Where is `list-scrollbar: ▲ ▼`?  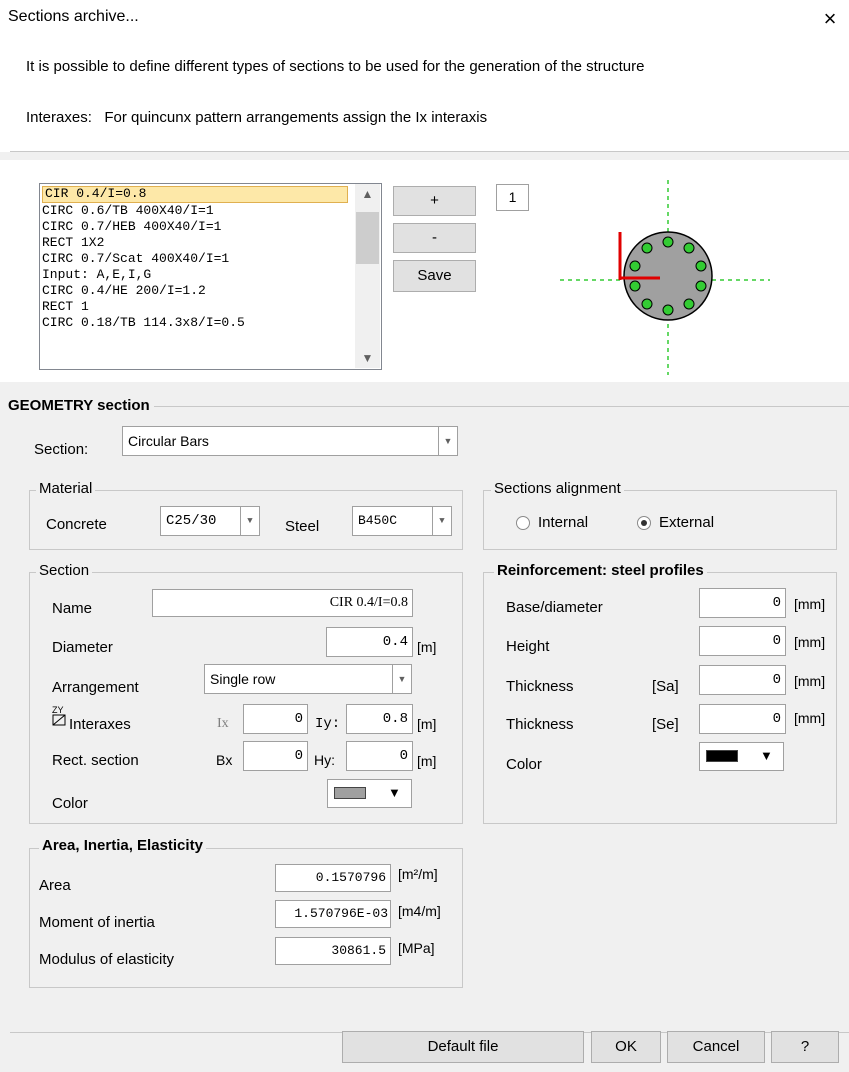 list-scrollbar: ▲ ▼ is located at coordinates (367, 276).